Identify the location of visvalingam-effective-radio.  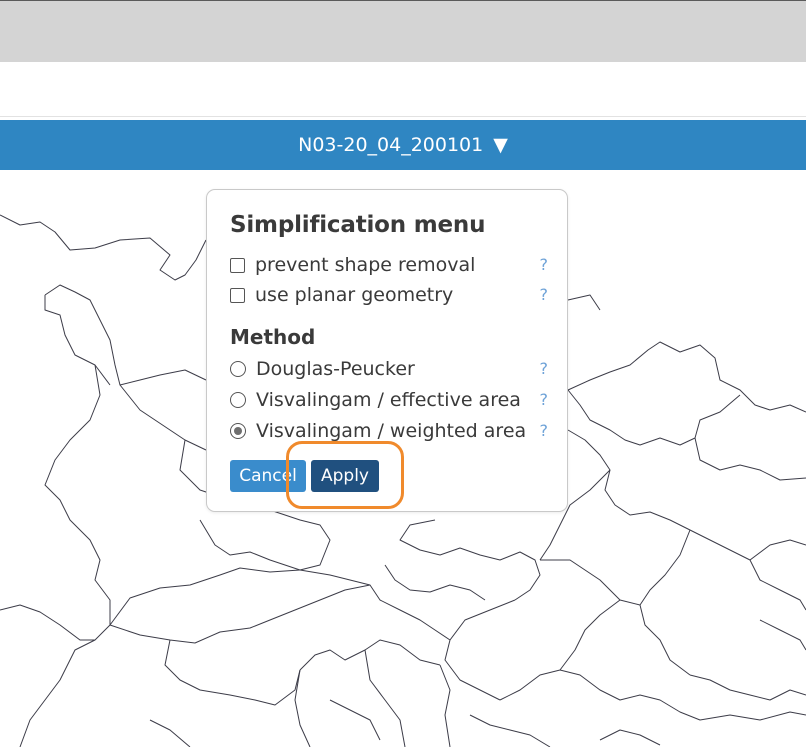
(238, 400).